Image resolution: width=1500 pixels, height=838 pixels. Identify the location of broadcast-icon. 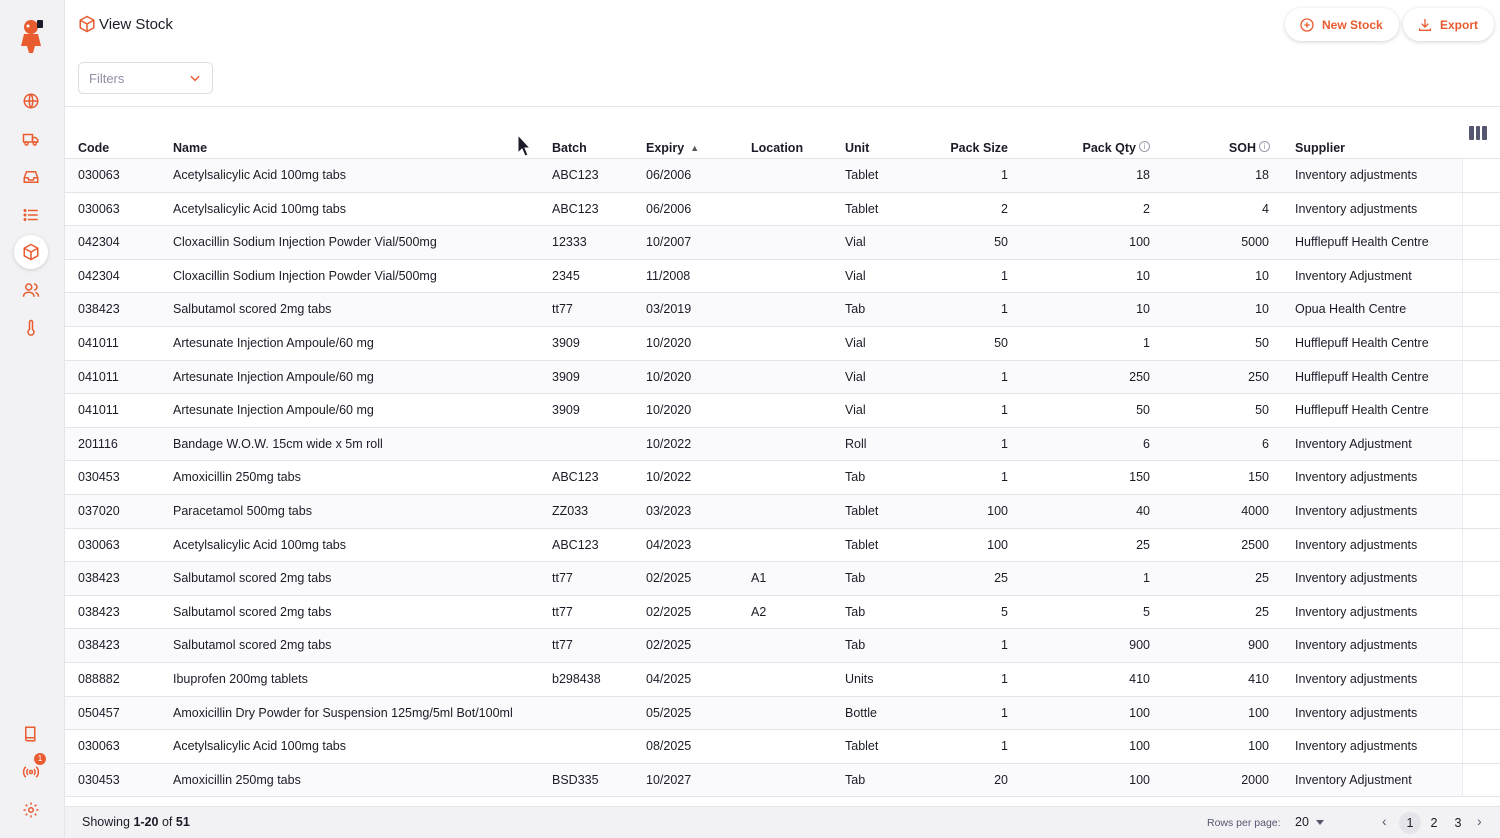
(31, 772).